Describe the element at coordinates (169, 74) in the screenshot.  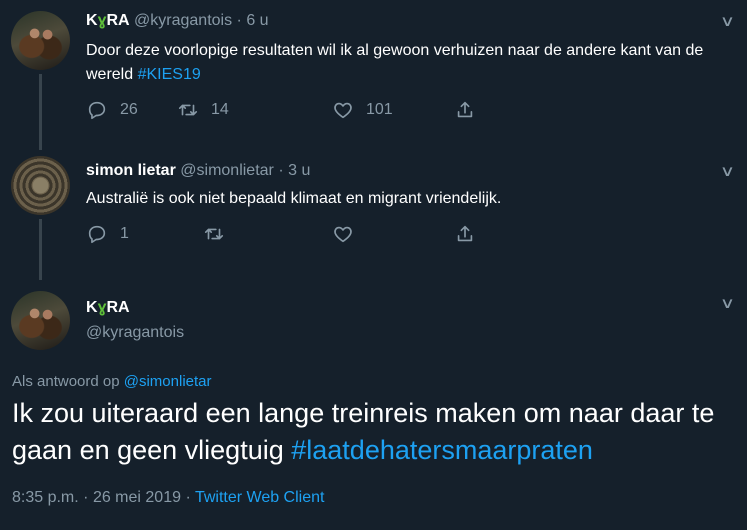
I see `hashtag-link: #KIES19` at that location.